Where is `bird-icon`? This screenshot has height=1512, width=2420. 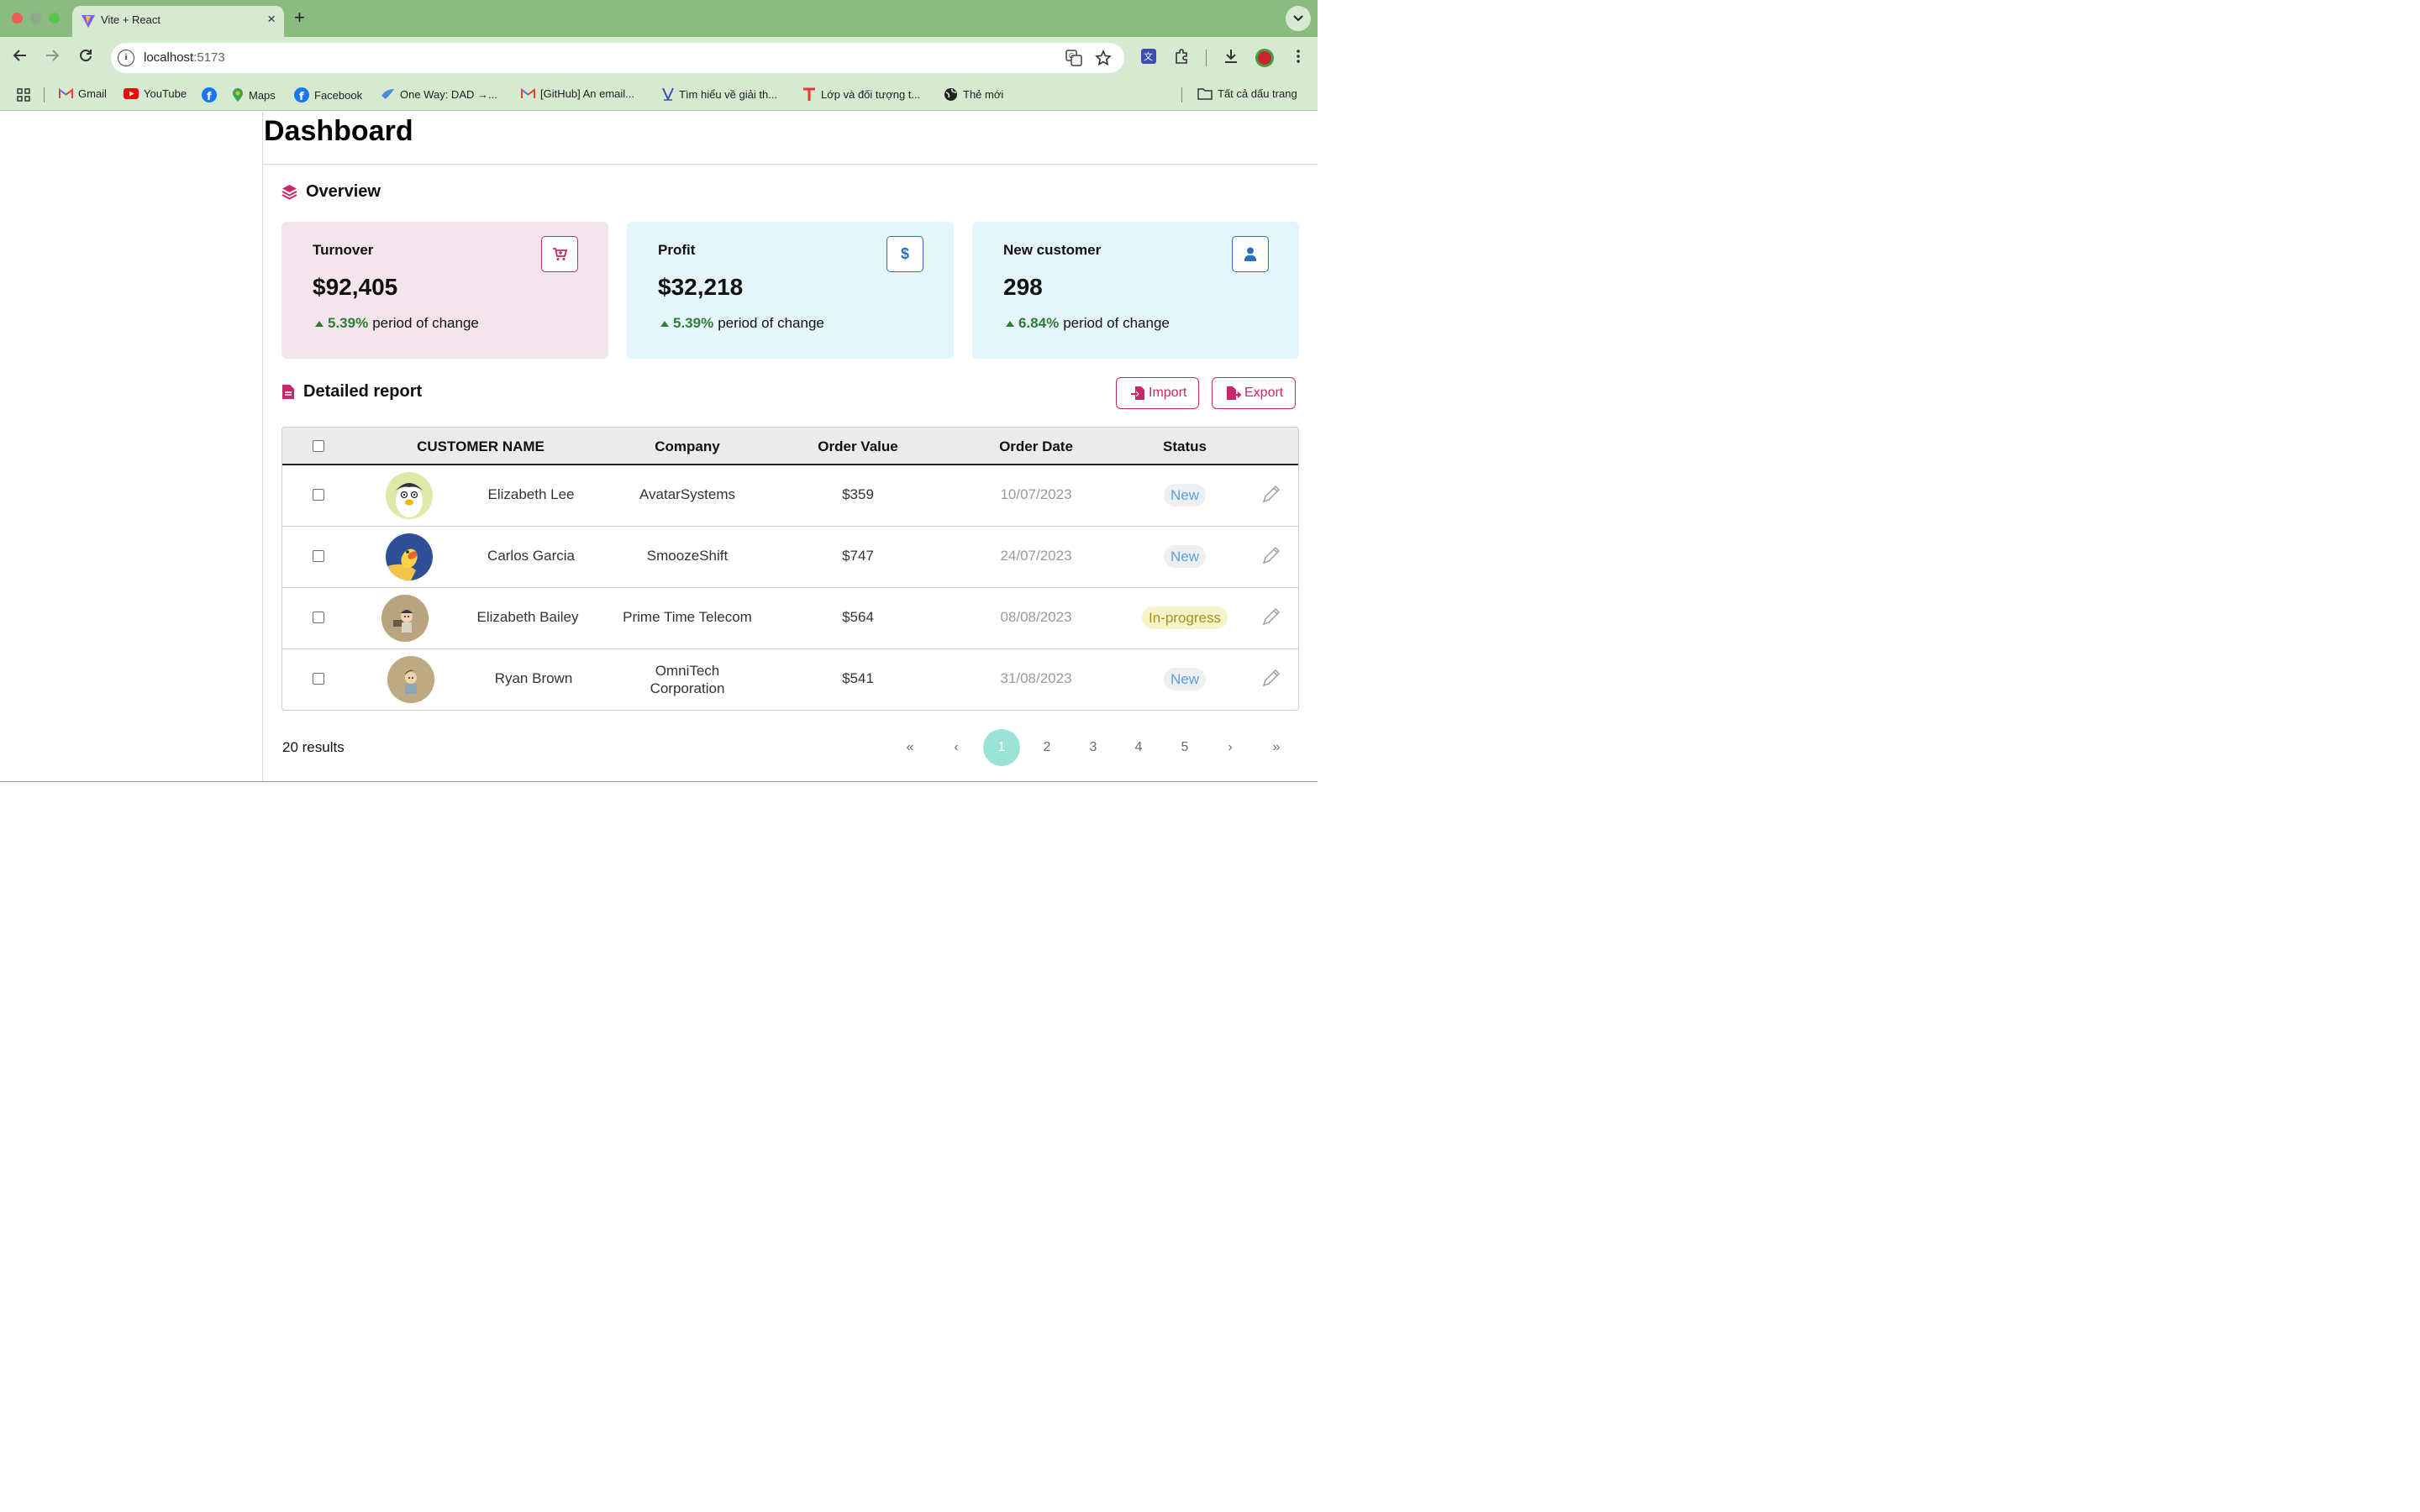 bird-icon is located at coordinates (387, 94).